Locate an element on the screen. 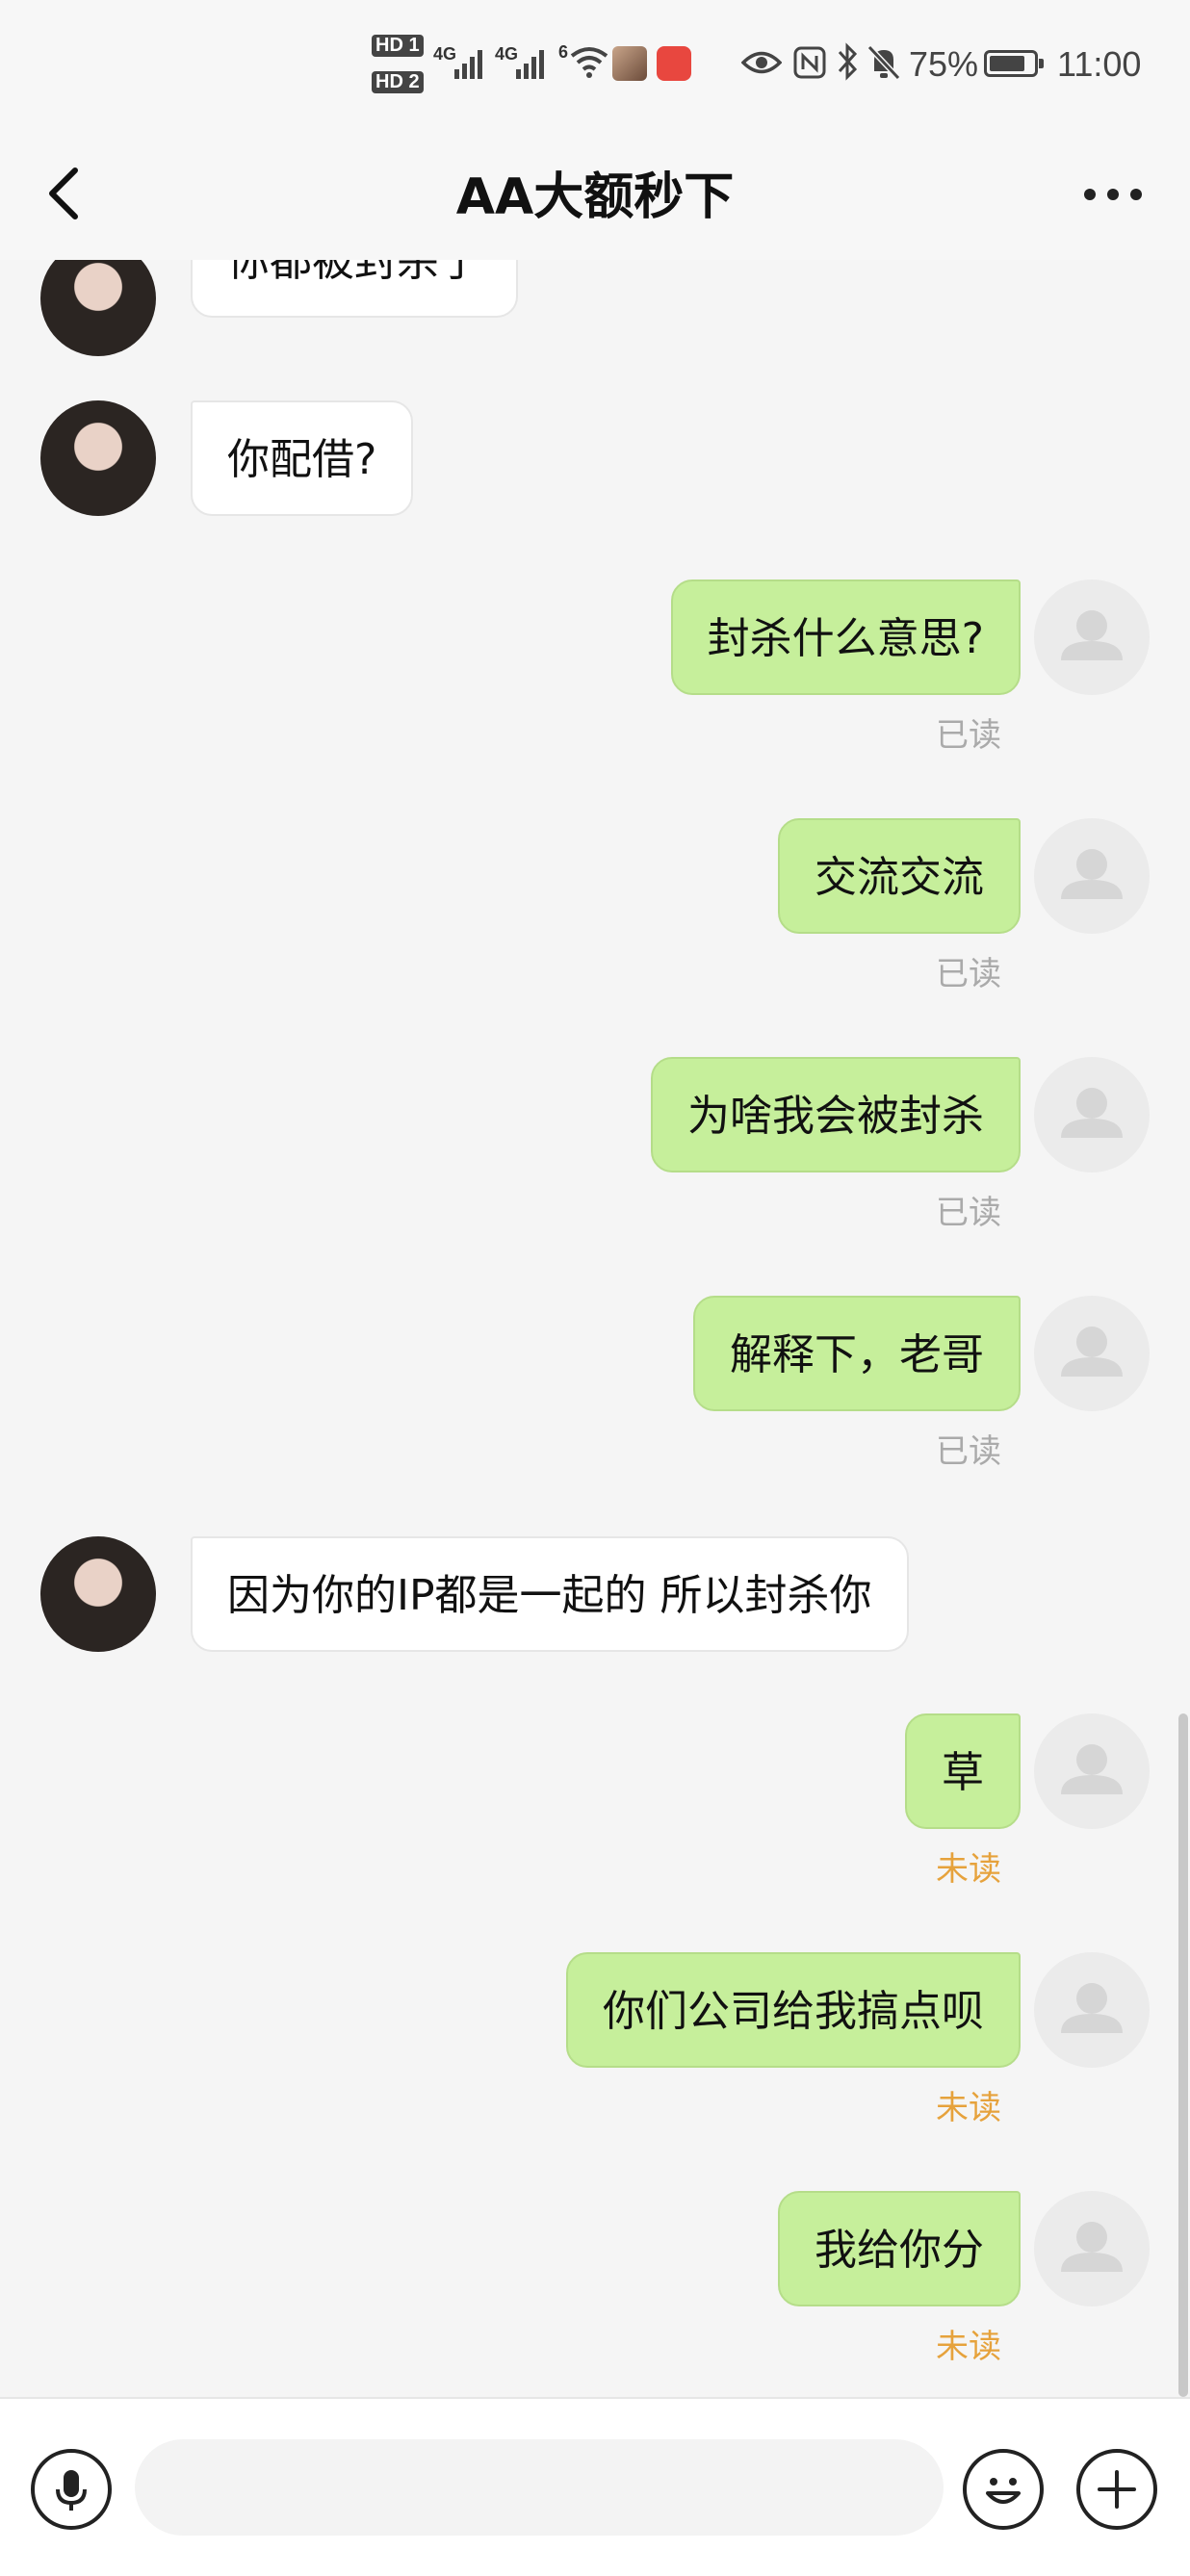  voice-button is located at coordinates (72, 2490).